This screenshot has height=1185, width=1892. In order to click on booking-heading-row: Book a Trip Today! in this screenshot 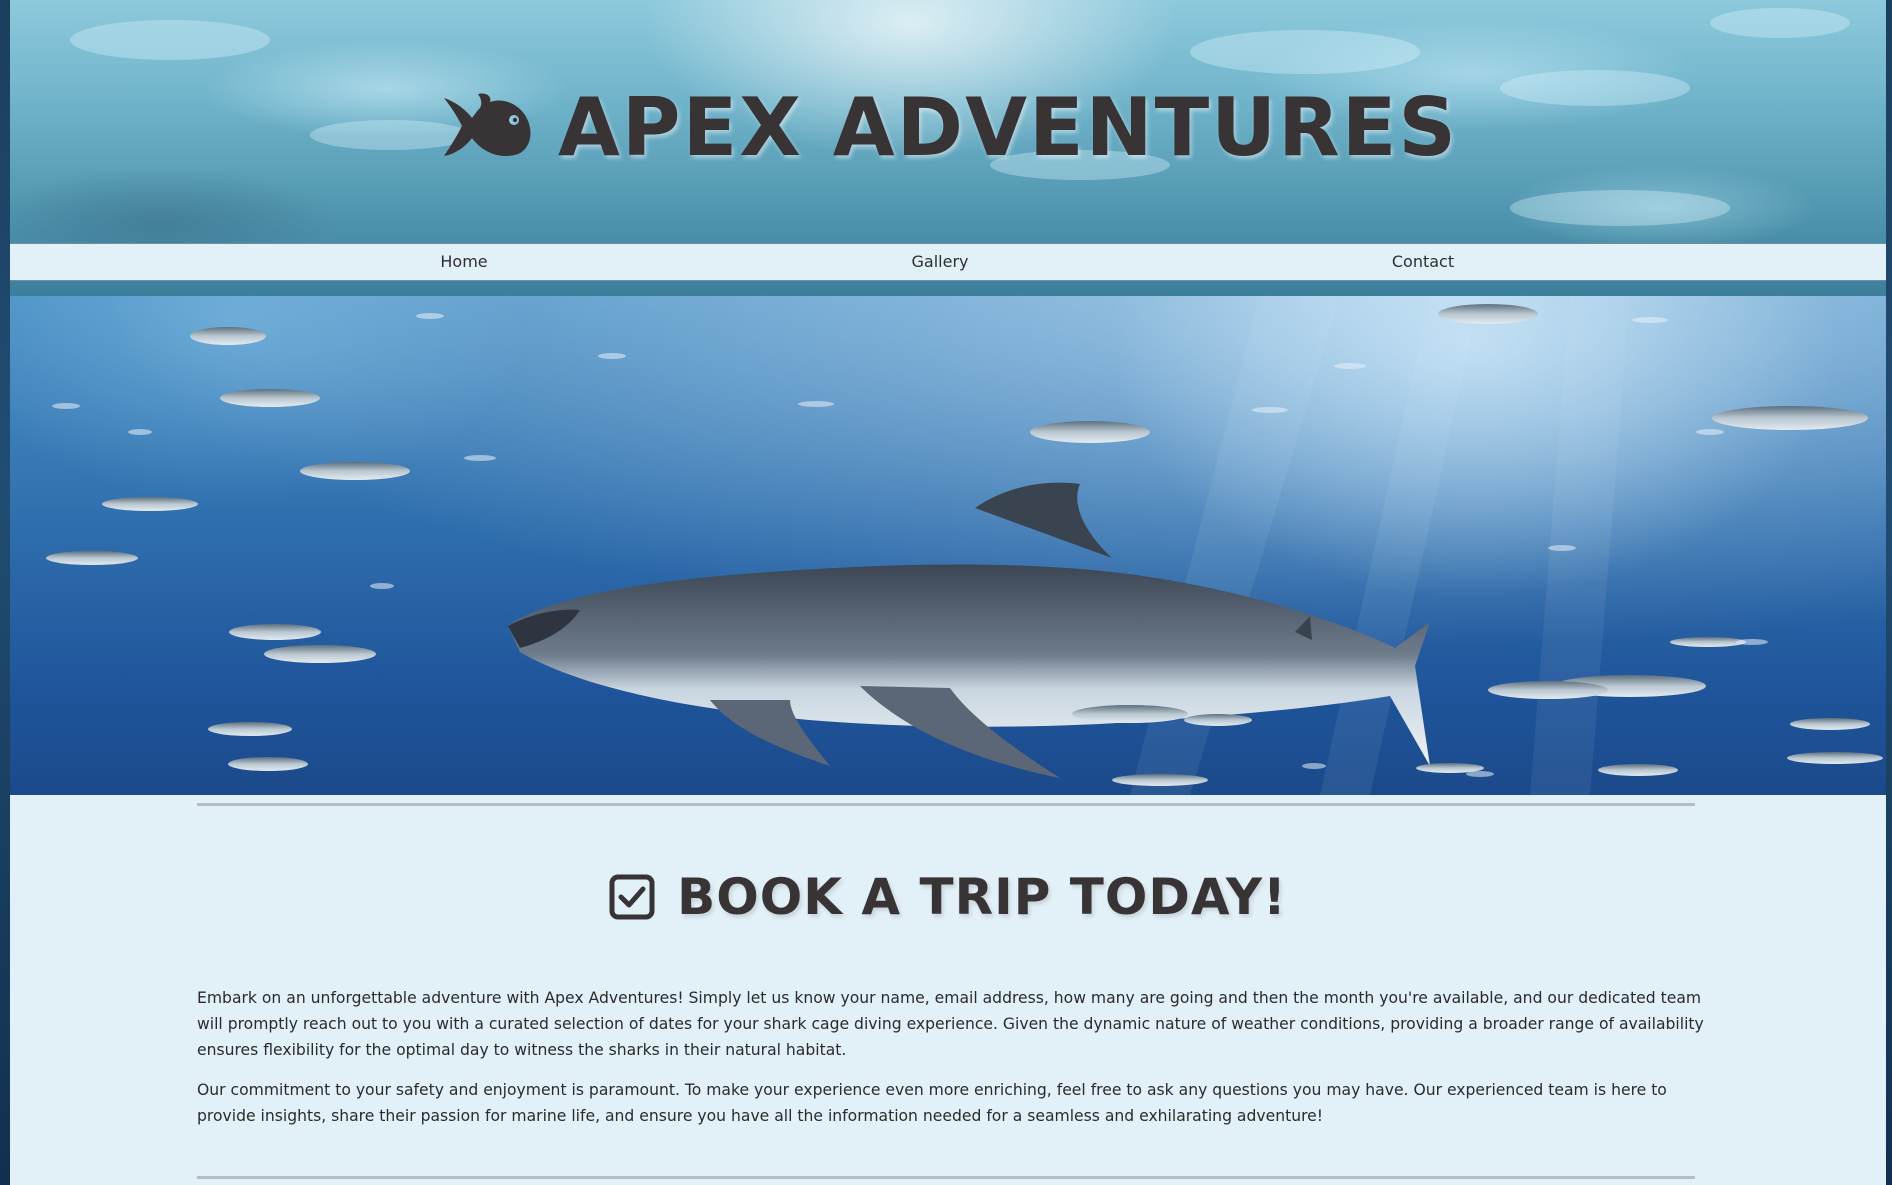, I will do `click(948, 897)`.